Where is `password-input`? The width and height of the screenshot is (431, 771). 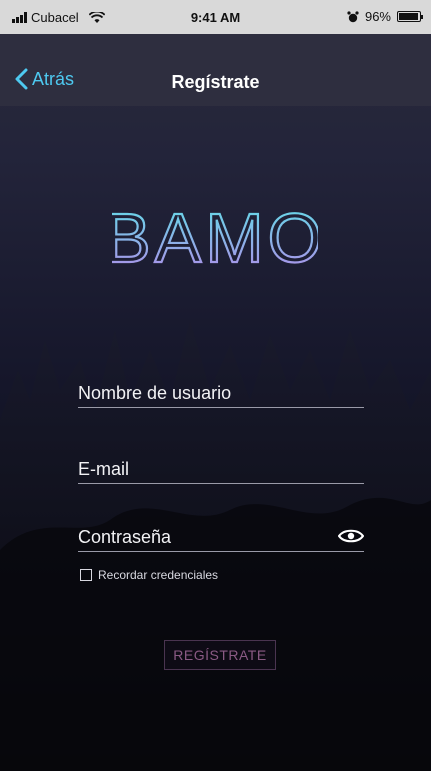 password-input is located at coordinates (221, 534).